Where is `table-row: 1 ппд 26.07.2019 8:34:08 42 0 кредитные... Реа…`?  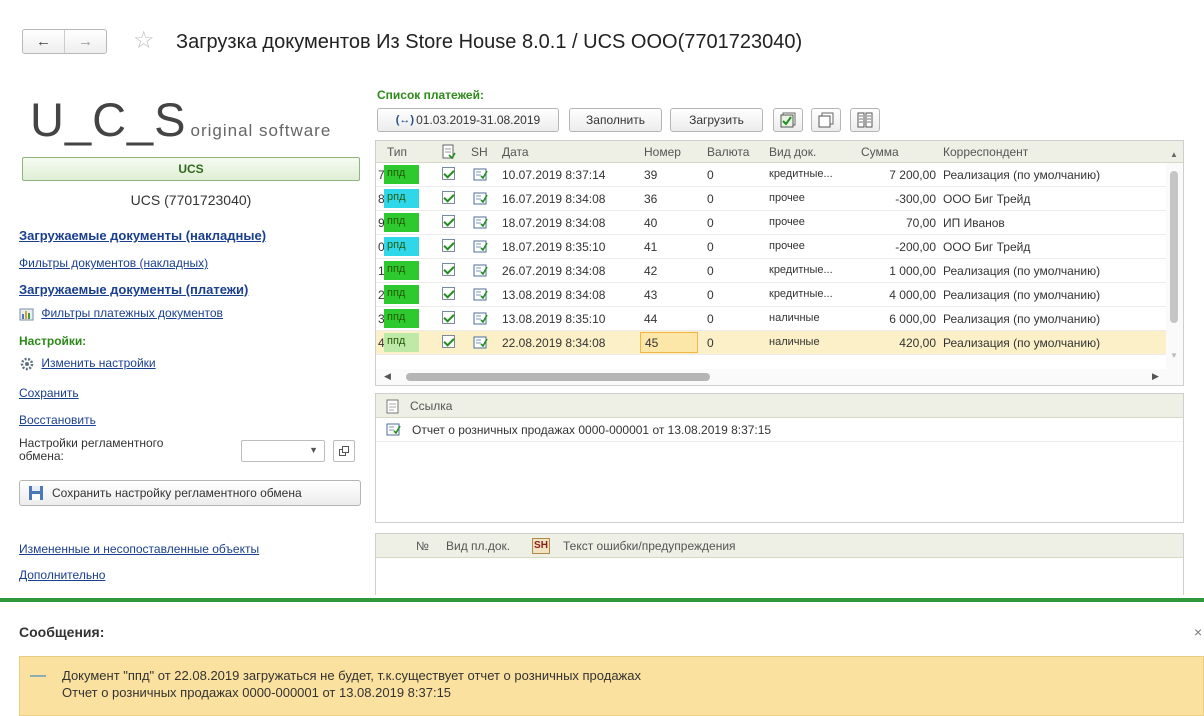 table-row: 1 ппд 26.07.2019 8:34:08 42 0 кредитные... Реа… is located at coordinates (771, 271).